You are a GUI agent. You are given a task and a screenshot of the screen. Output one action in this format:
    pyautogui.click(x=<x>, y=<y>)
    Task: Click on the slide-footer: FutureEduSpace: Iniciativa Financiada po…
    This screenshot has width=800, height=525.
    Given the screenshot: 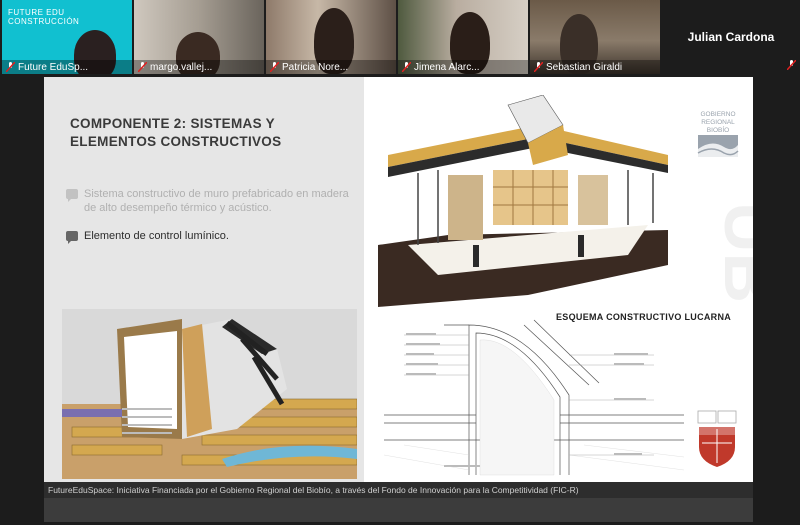 What is the action you would take?
    pyautogui.click(x=398, y=490)
    